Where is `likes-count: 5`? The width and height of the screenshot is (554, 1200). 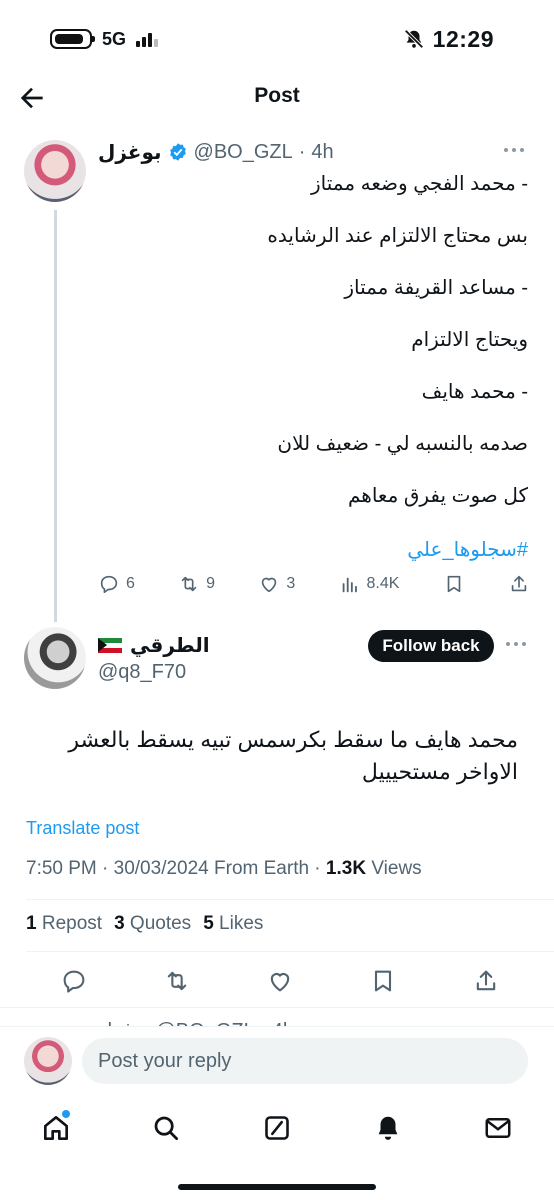
likes-count: 5 is located at coordinates (208, 923).